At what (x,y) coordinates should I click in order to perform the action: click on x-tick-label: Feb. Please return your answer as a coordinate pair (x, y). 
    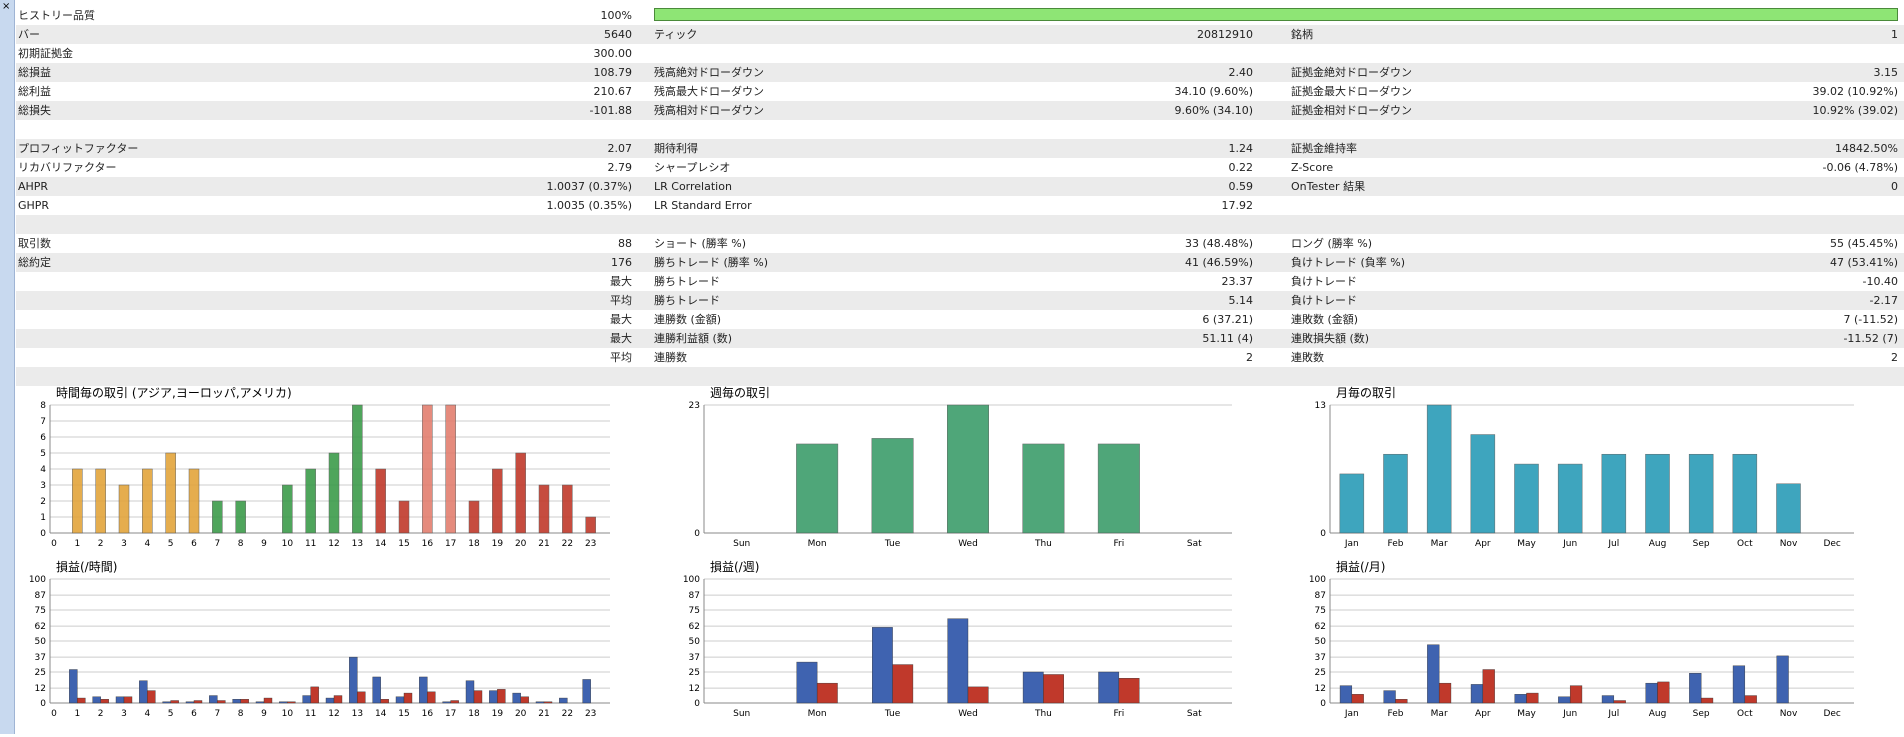
    Looking at the image, I should click on (1396, 714).